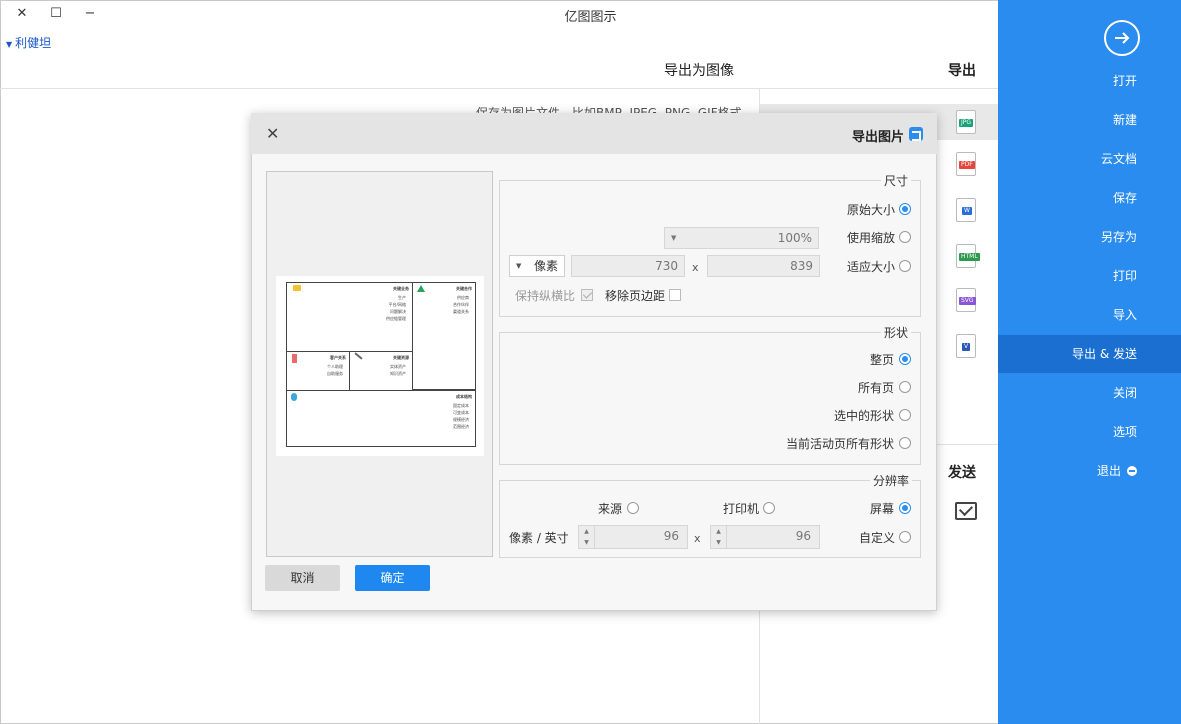 The height and width of the screenshot is (724, 1181). Describe the element at coordinates (539, 538) in the screenshot. I see `dpi-unit-label: 像素 / 英寸` at that location.